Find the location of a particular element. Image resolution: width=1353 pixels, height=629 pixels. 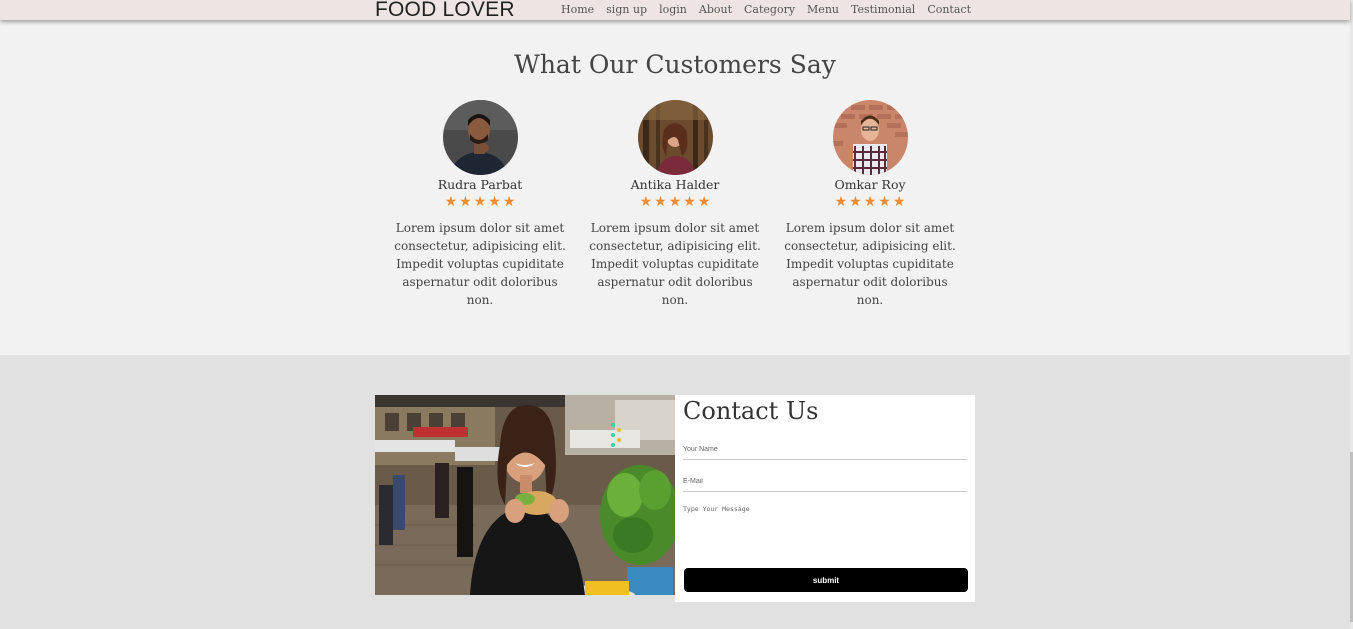

nav-menu: Menu is located at coordinates (823, 9).